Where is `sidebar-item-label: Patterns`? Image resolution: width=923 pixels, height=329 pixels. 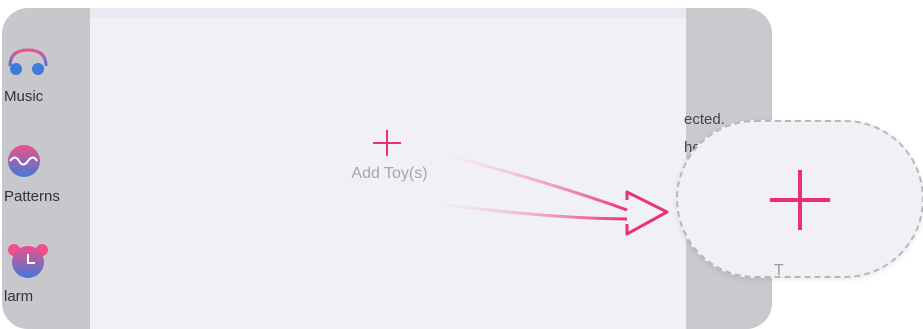 sidebar-item-label: Patterns is located at coordinates (32, 196).